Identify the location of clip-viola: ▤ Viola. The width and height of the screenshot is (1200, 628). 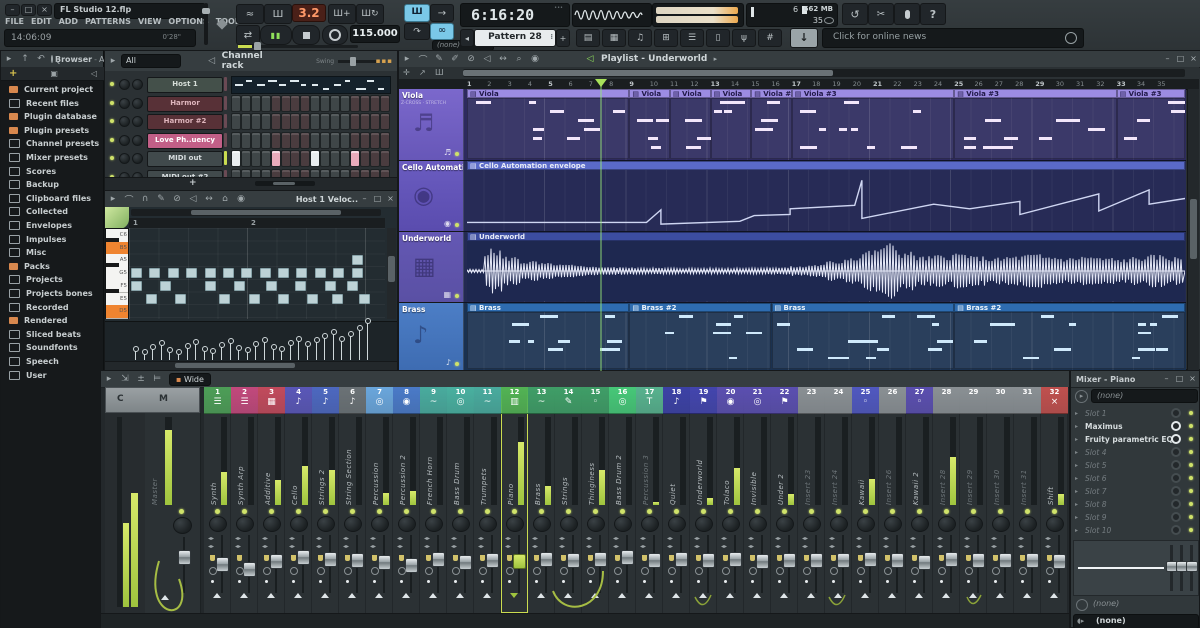
(649, 124).